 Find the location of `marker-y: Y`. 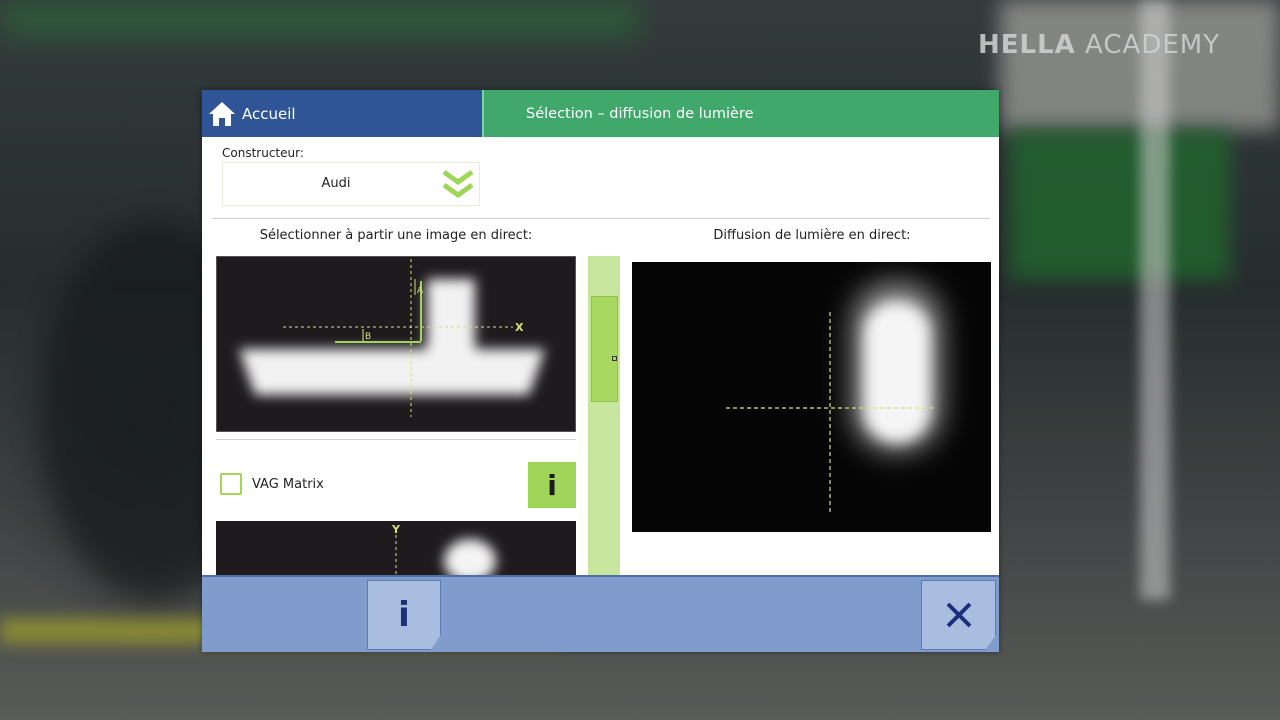

marker-y: Y is located at coordinates (396, 529).